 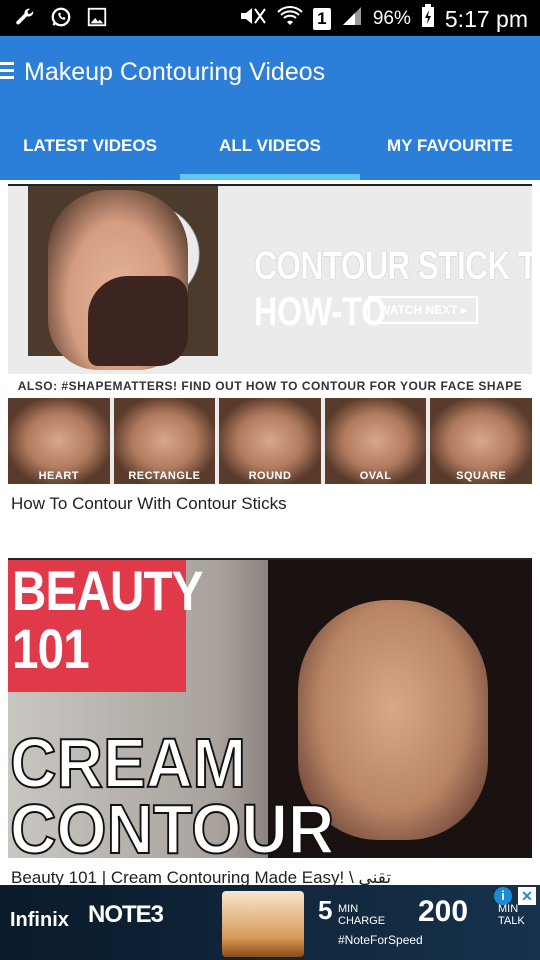 I want to click on status-bar: 1 96% 5:17 pm, so click(x=270, y=18).